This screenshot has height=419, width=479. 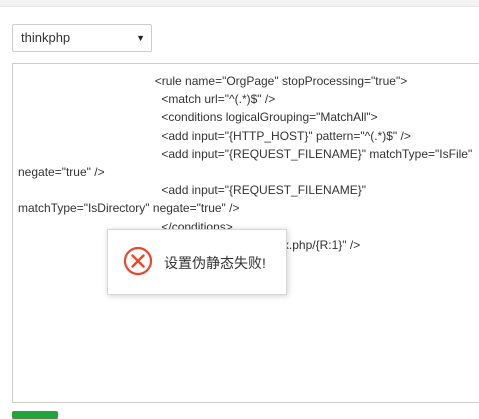 I want to click on select-value: thinkphp, so click(x=46, y=37).